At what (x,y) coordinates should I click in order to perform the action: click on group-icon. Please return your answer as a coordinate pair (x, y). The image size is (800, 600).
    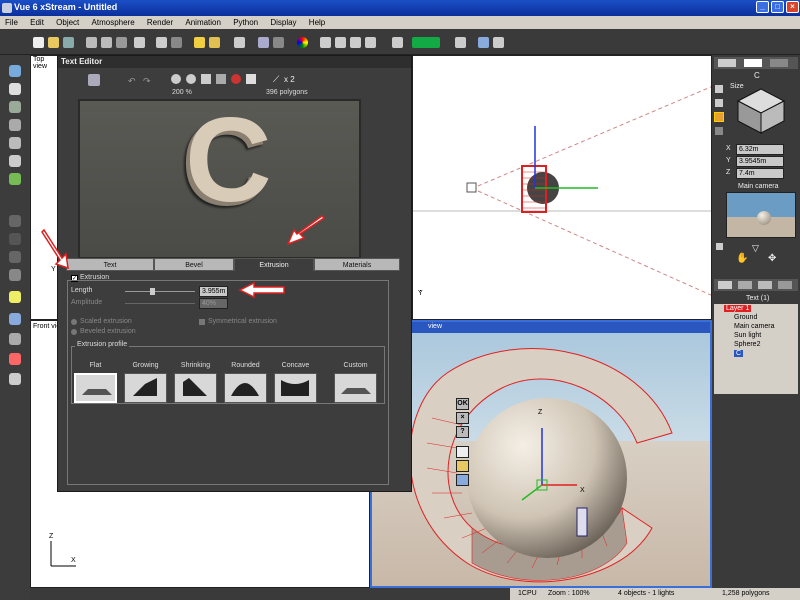
    Looking at the image, I should click on (15, 257).